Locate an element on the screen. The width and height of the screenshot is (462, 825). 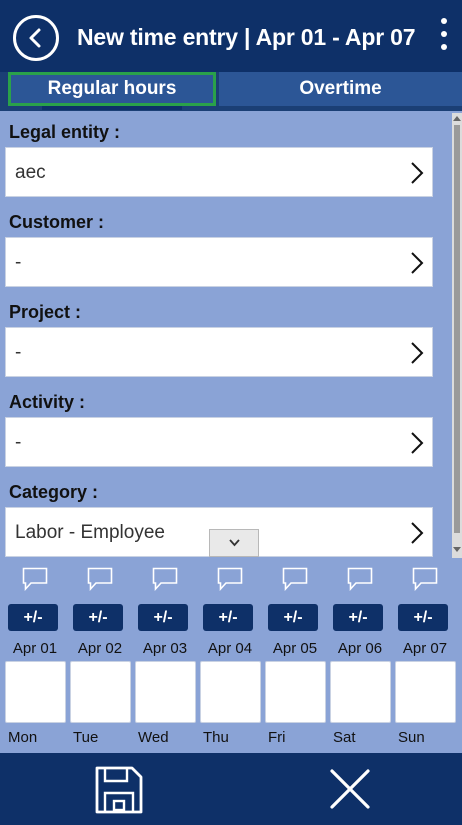
day-date: Apr 01 is located at coordinates (35, 648).